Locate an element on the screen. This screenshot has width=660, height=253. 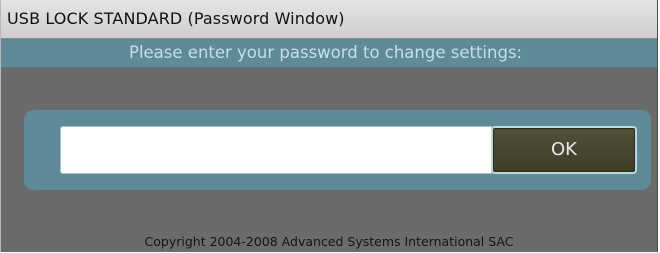
ok-button-label: OK is located at coordinates (564, 149).